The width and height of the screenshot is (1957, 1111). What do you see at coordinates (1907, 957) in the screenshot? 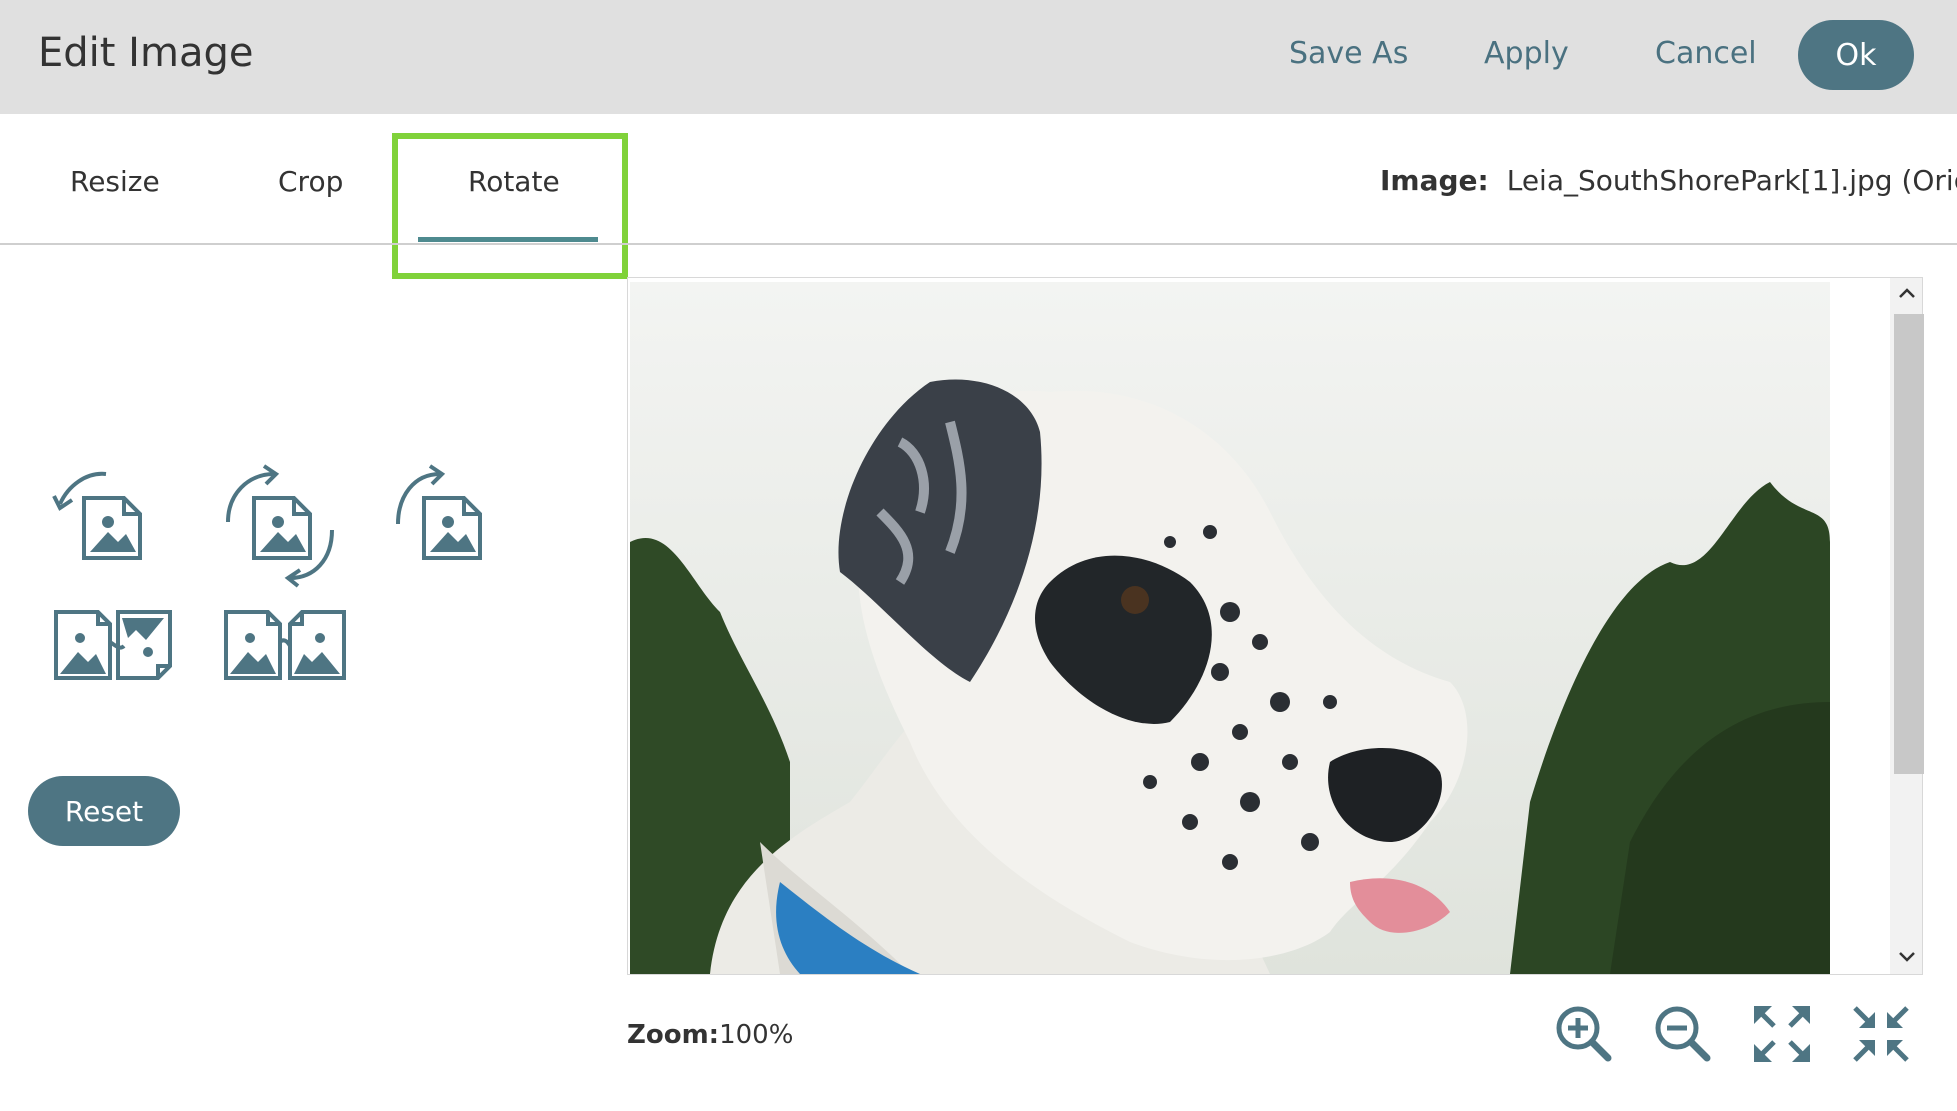
I see `scroll-down-icon` at bounding box center [1907, 957].